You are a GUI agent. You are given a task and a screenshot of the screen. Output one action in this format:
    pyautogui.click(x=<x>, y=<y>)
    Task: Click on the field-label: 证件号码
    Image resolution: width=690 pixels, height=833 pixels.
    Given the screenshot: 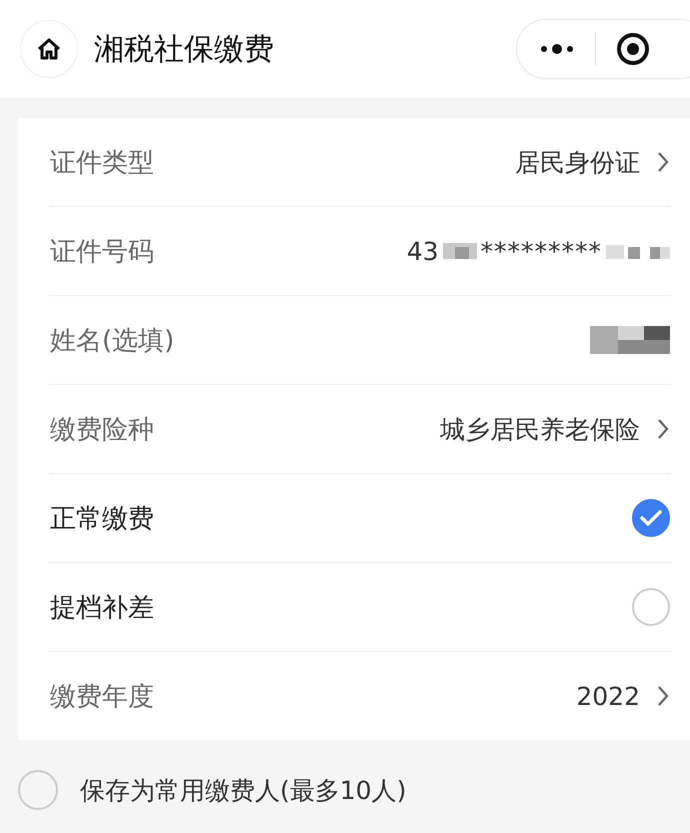 What is the action you would take?
    pyautogui.click(x=102, y=252)
    